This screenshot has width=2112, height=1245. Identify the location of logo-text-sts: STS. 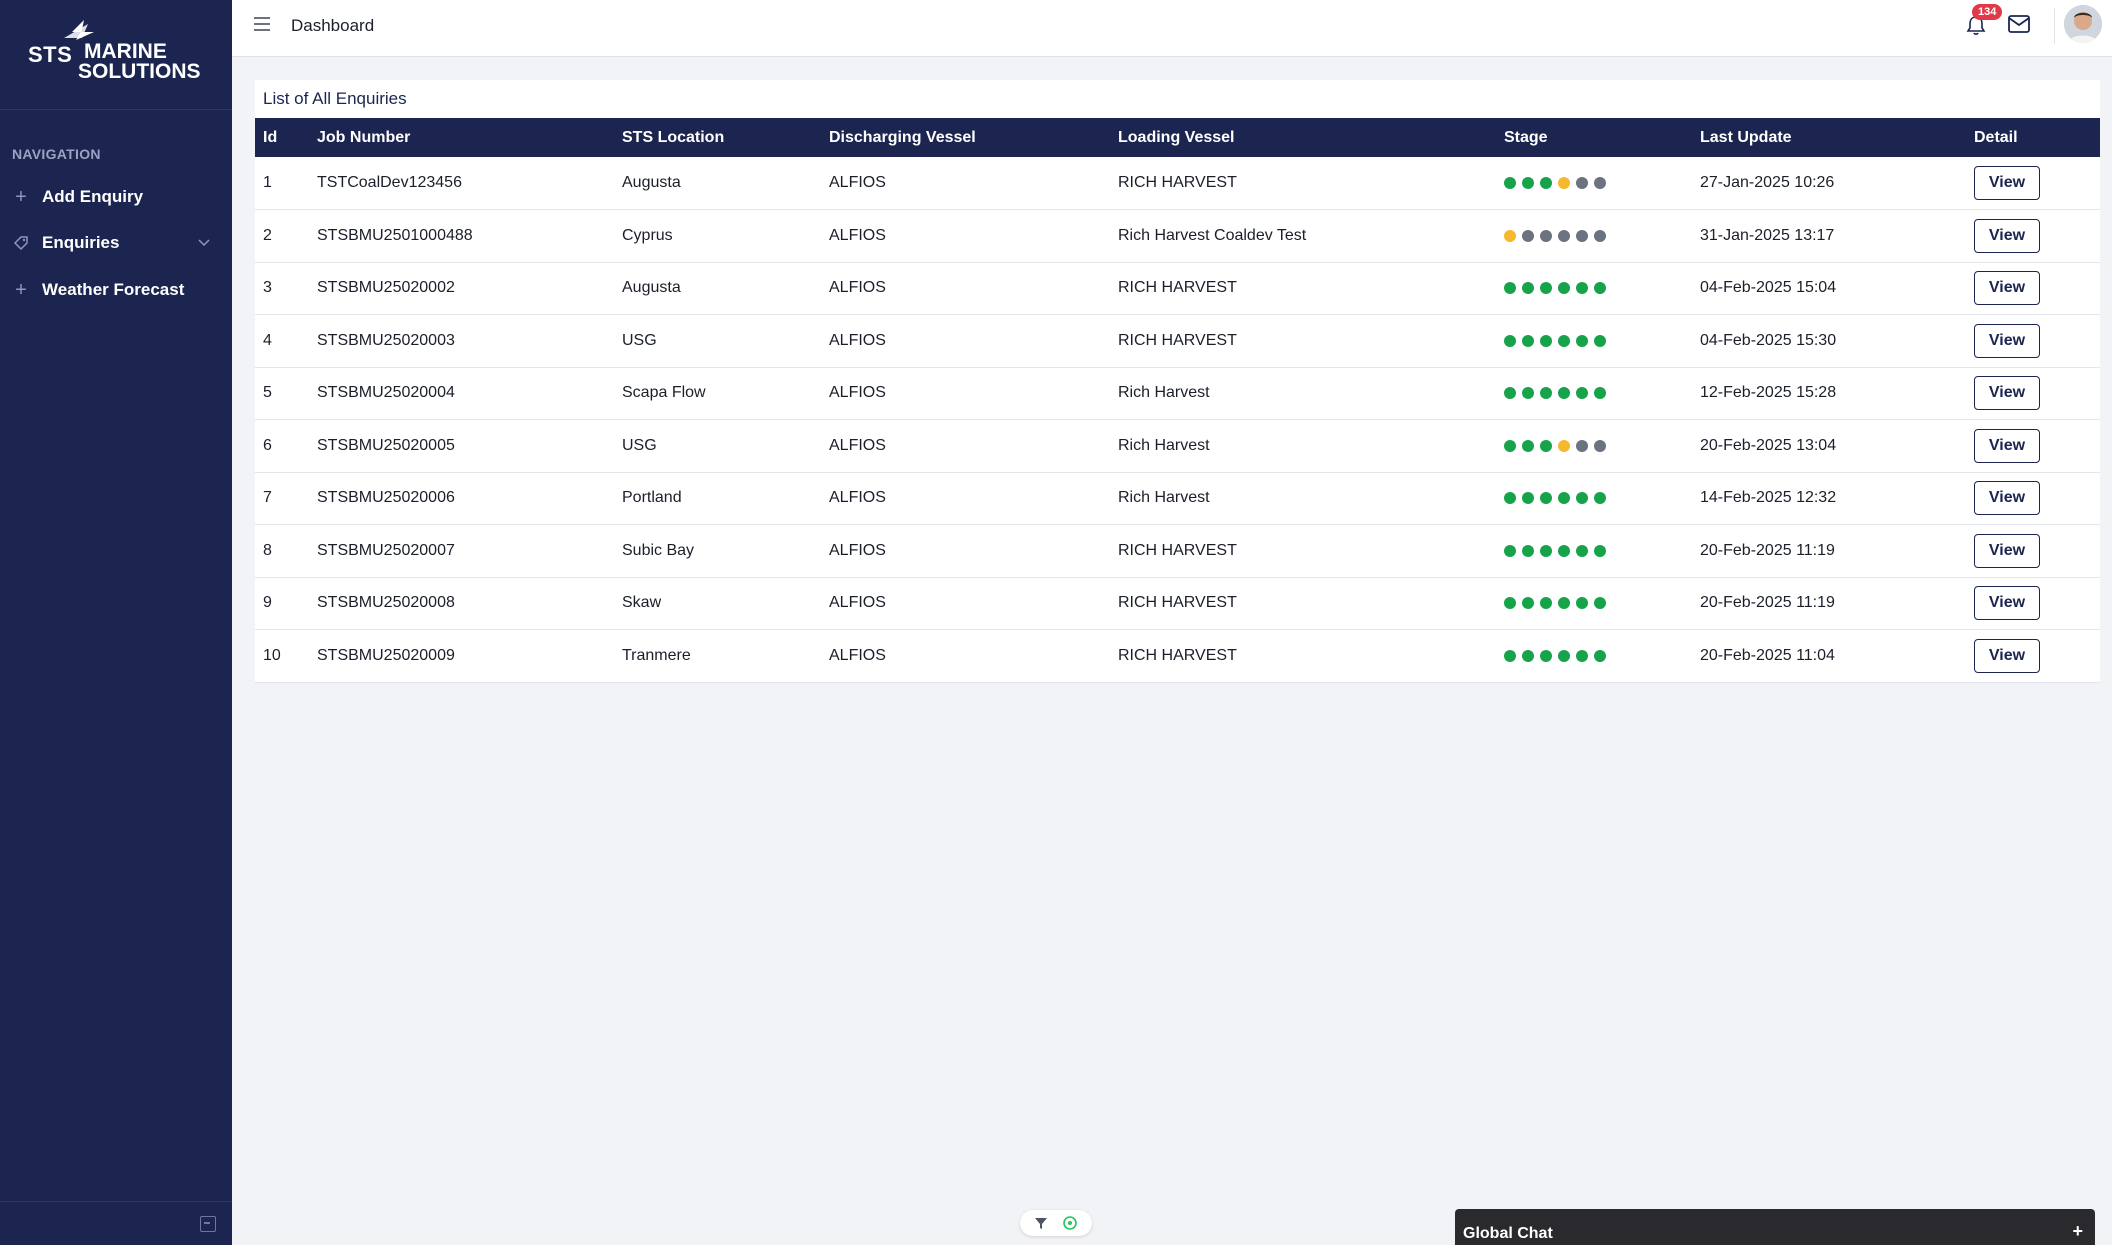
(50, 54).